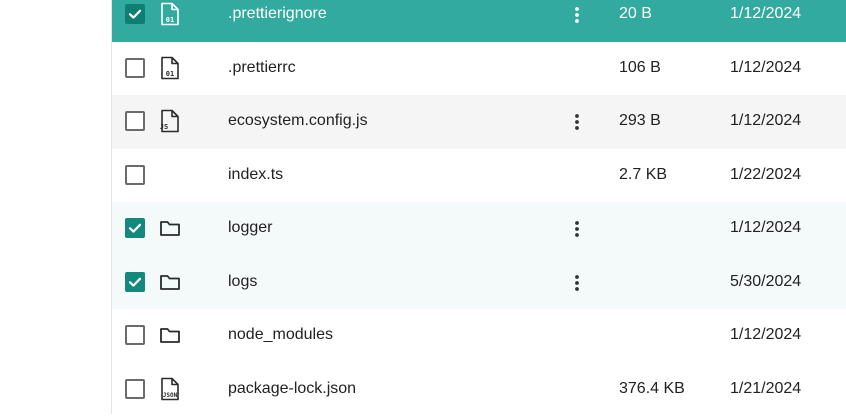 This screenshot has height=416, width=846. What do you see at coordinates (479, 229) in the screenshot?
I see `file-row: logger 1/12/2024` at bounding box center [479, 229].